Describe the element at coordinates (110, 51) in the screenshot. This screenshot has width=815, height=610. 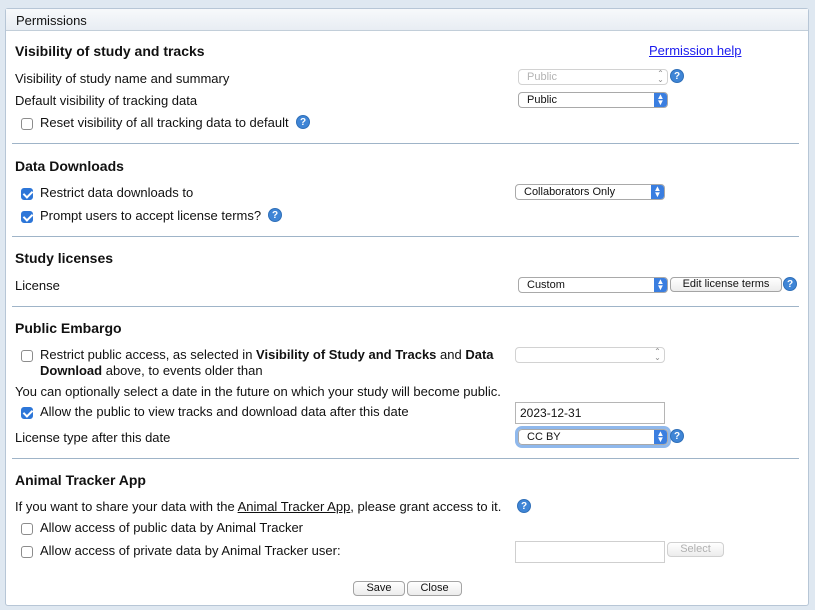
I see `section-heading-visibility: Visibility of study and tracks` at that location.